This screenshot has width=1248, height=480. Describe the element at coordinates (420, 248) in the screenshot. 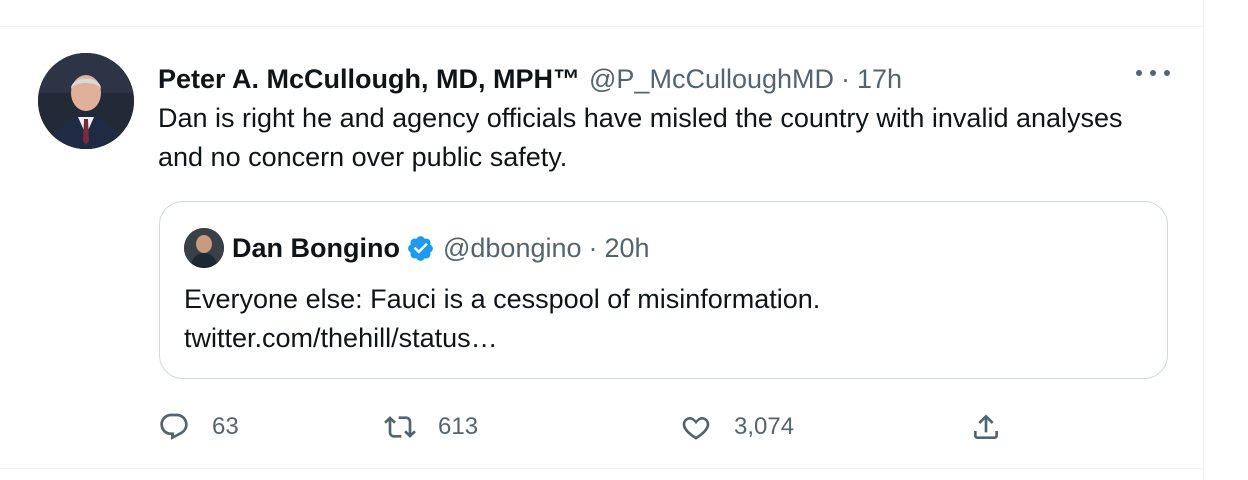

I see `verified-badge-icon` at that location.